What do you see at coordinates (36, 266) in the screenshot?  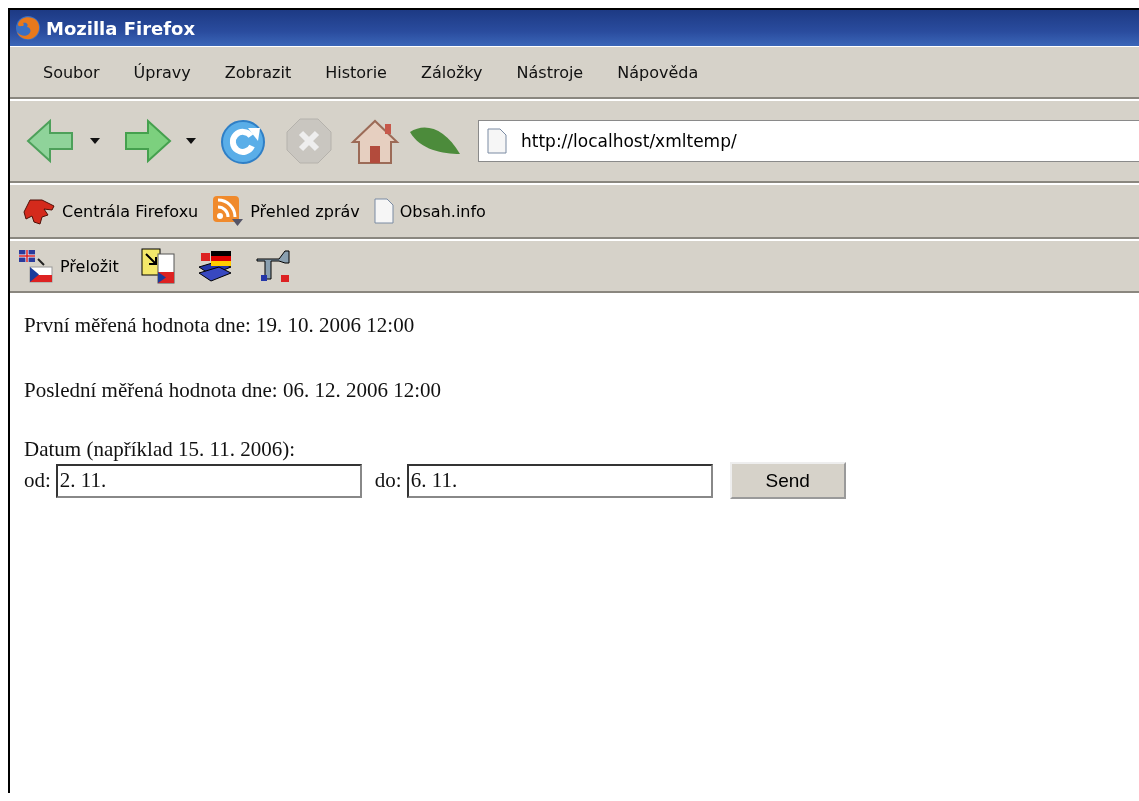 I see `flags-icon` at bounding box center [36, 266].